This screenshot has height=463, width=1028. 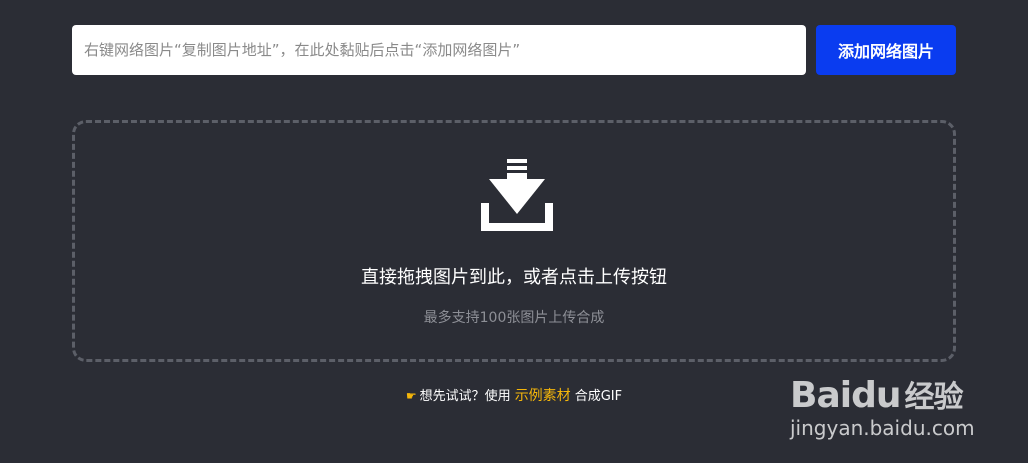 I want to click on dropzone-title: 直接拖拽图片到此，或者点击上传按钮, so click(x=514, y=277).